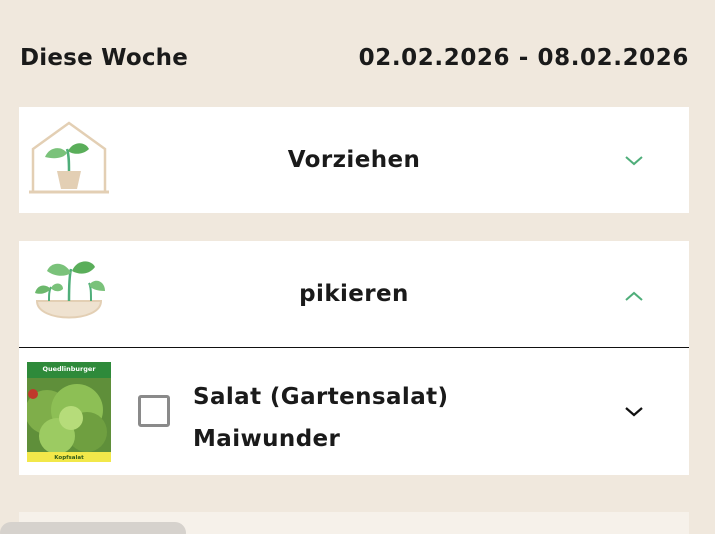 The width and height of the screenshot is (715, 534). Describe the element at coordinates (154, 411) in the screenshot. I see `plant-checkbox` at that location.